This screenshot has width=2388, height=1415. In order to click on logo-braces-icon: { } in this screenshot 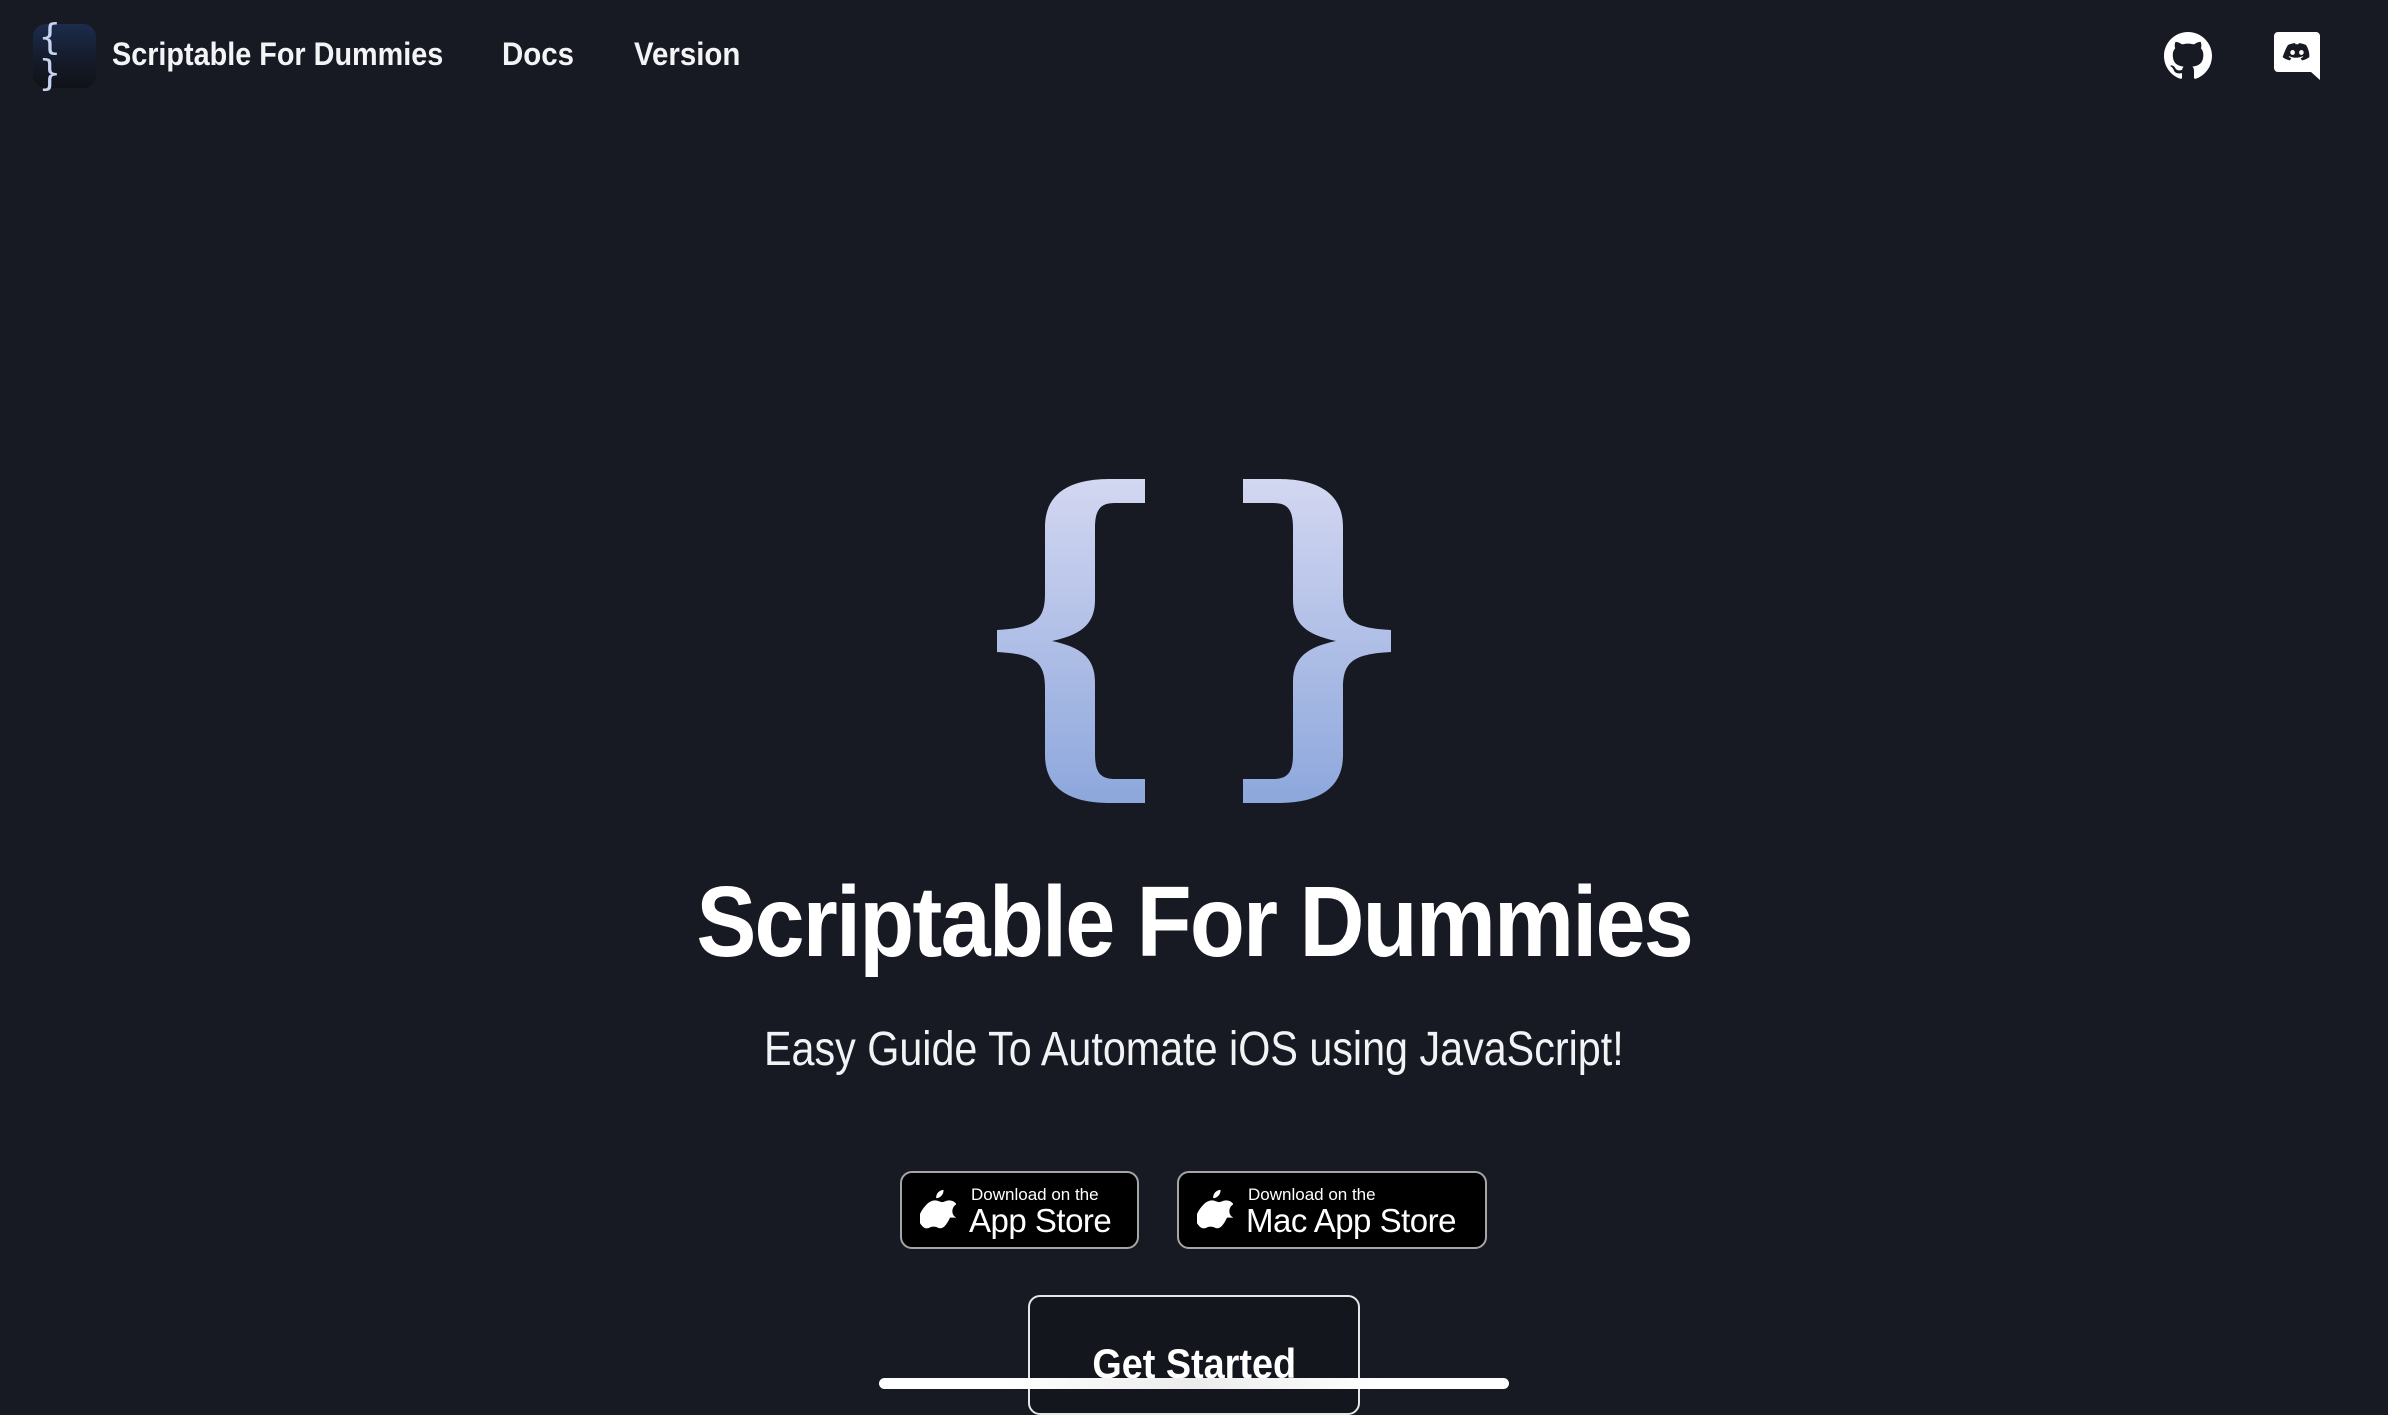, I will do `click(53, 55)`.